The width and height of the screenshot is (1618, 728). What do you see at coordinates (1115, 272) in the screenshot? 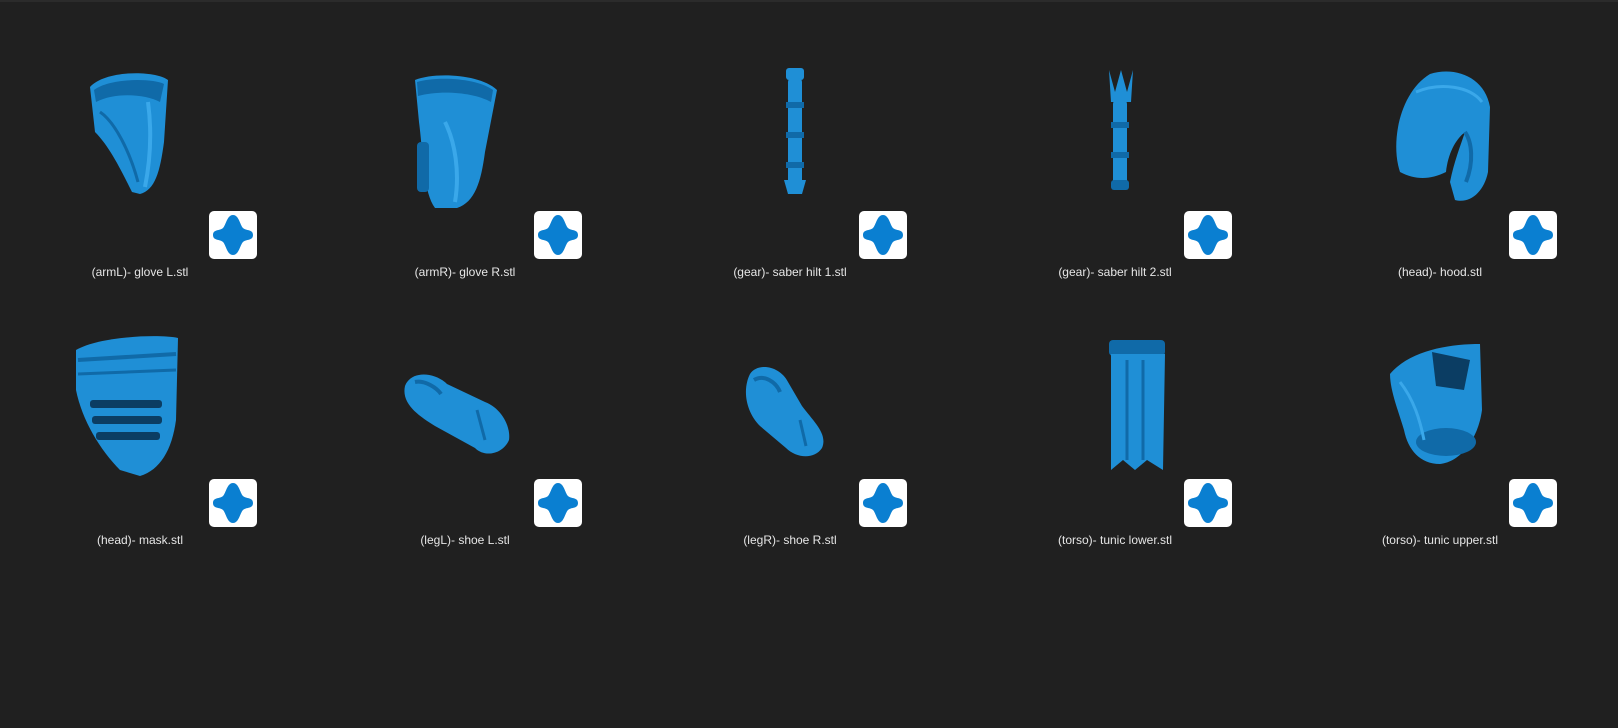
I see `file-name-label: (gear)- saber hilt 2.stl` at bounding box center [1115, 272].